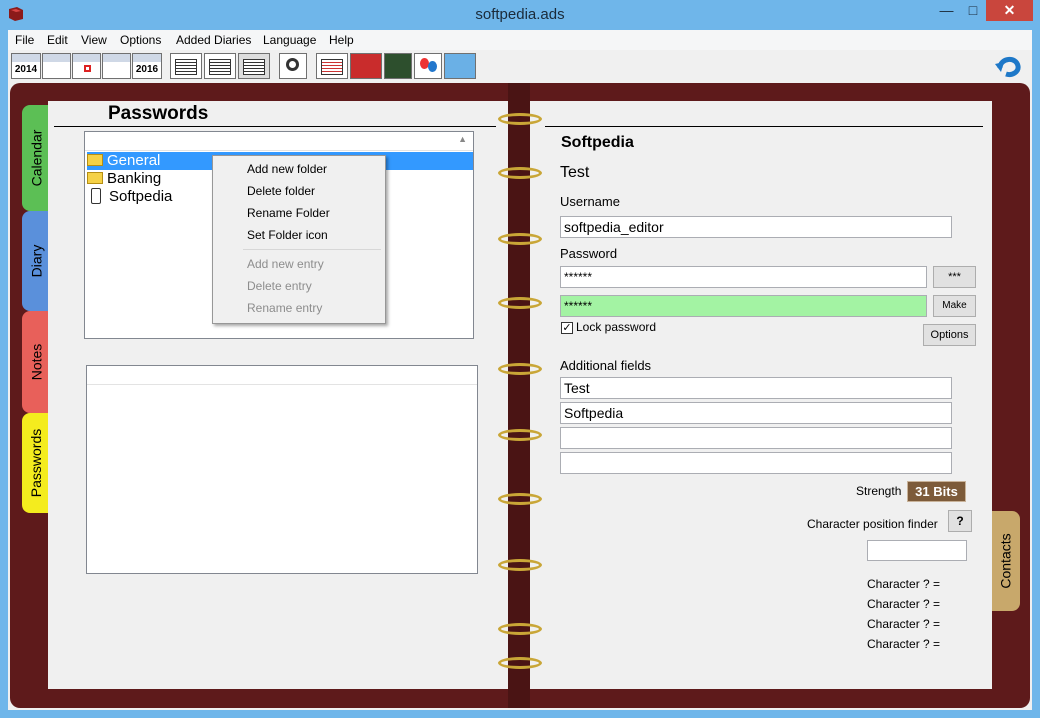  What do you see at coordinates (293, 66) in the screenshot?
I see `search-icon` at bounding box center [293, 66].